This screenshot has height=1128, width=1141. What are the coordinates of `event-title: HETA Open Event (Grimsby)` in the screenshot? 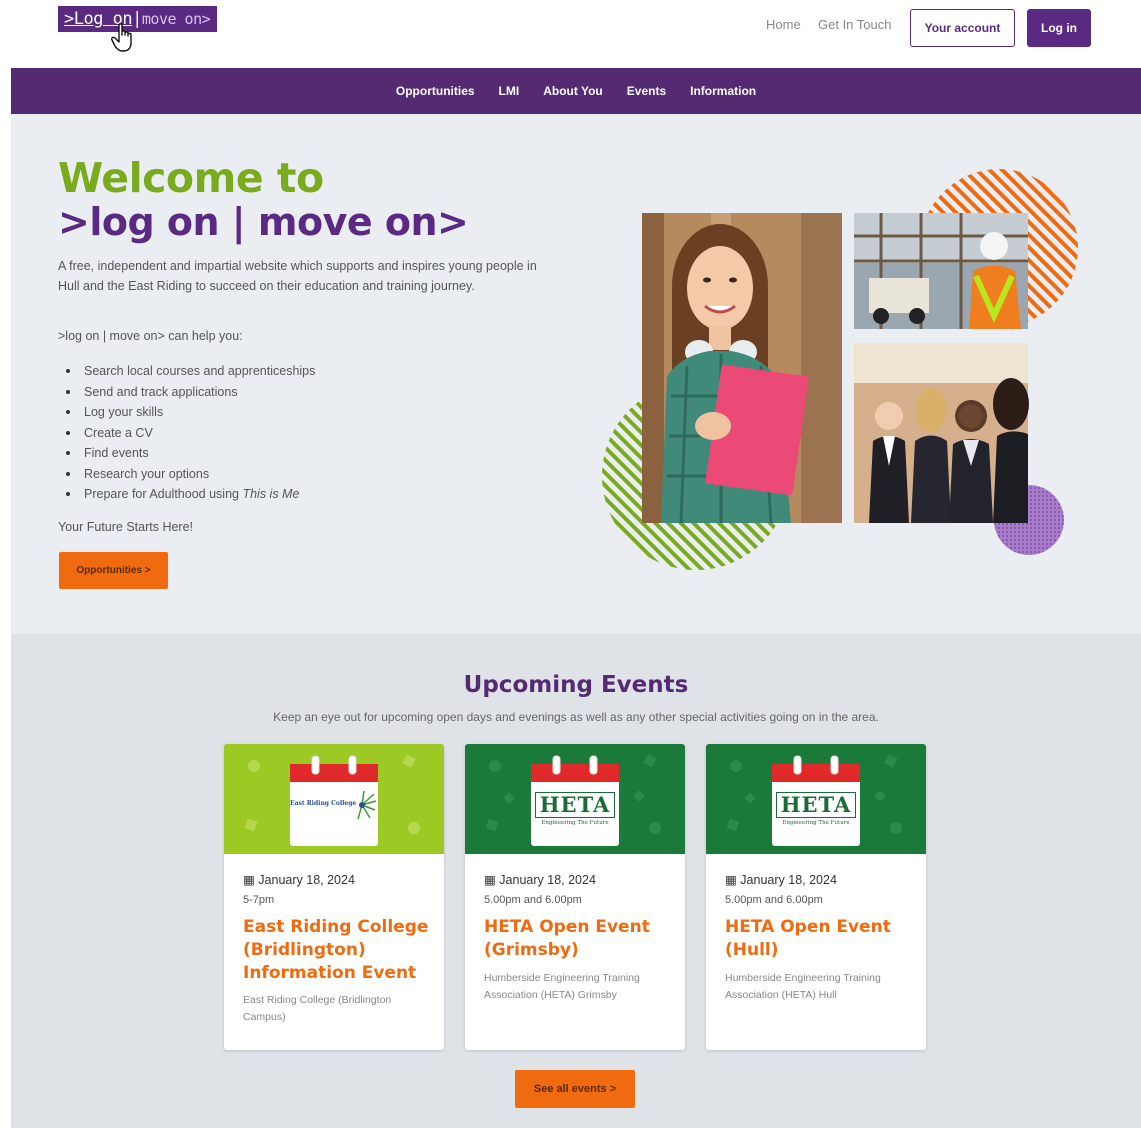 It's located at (579, 939).